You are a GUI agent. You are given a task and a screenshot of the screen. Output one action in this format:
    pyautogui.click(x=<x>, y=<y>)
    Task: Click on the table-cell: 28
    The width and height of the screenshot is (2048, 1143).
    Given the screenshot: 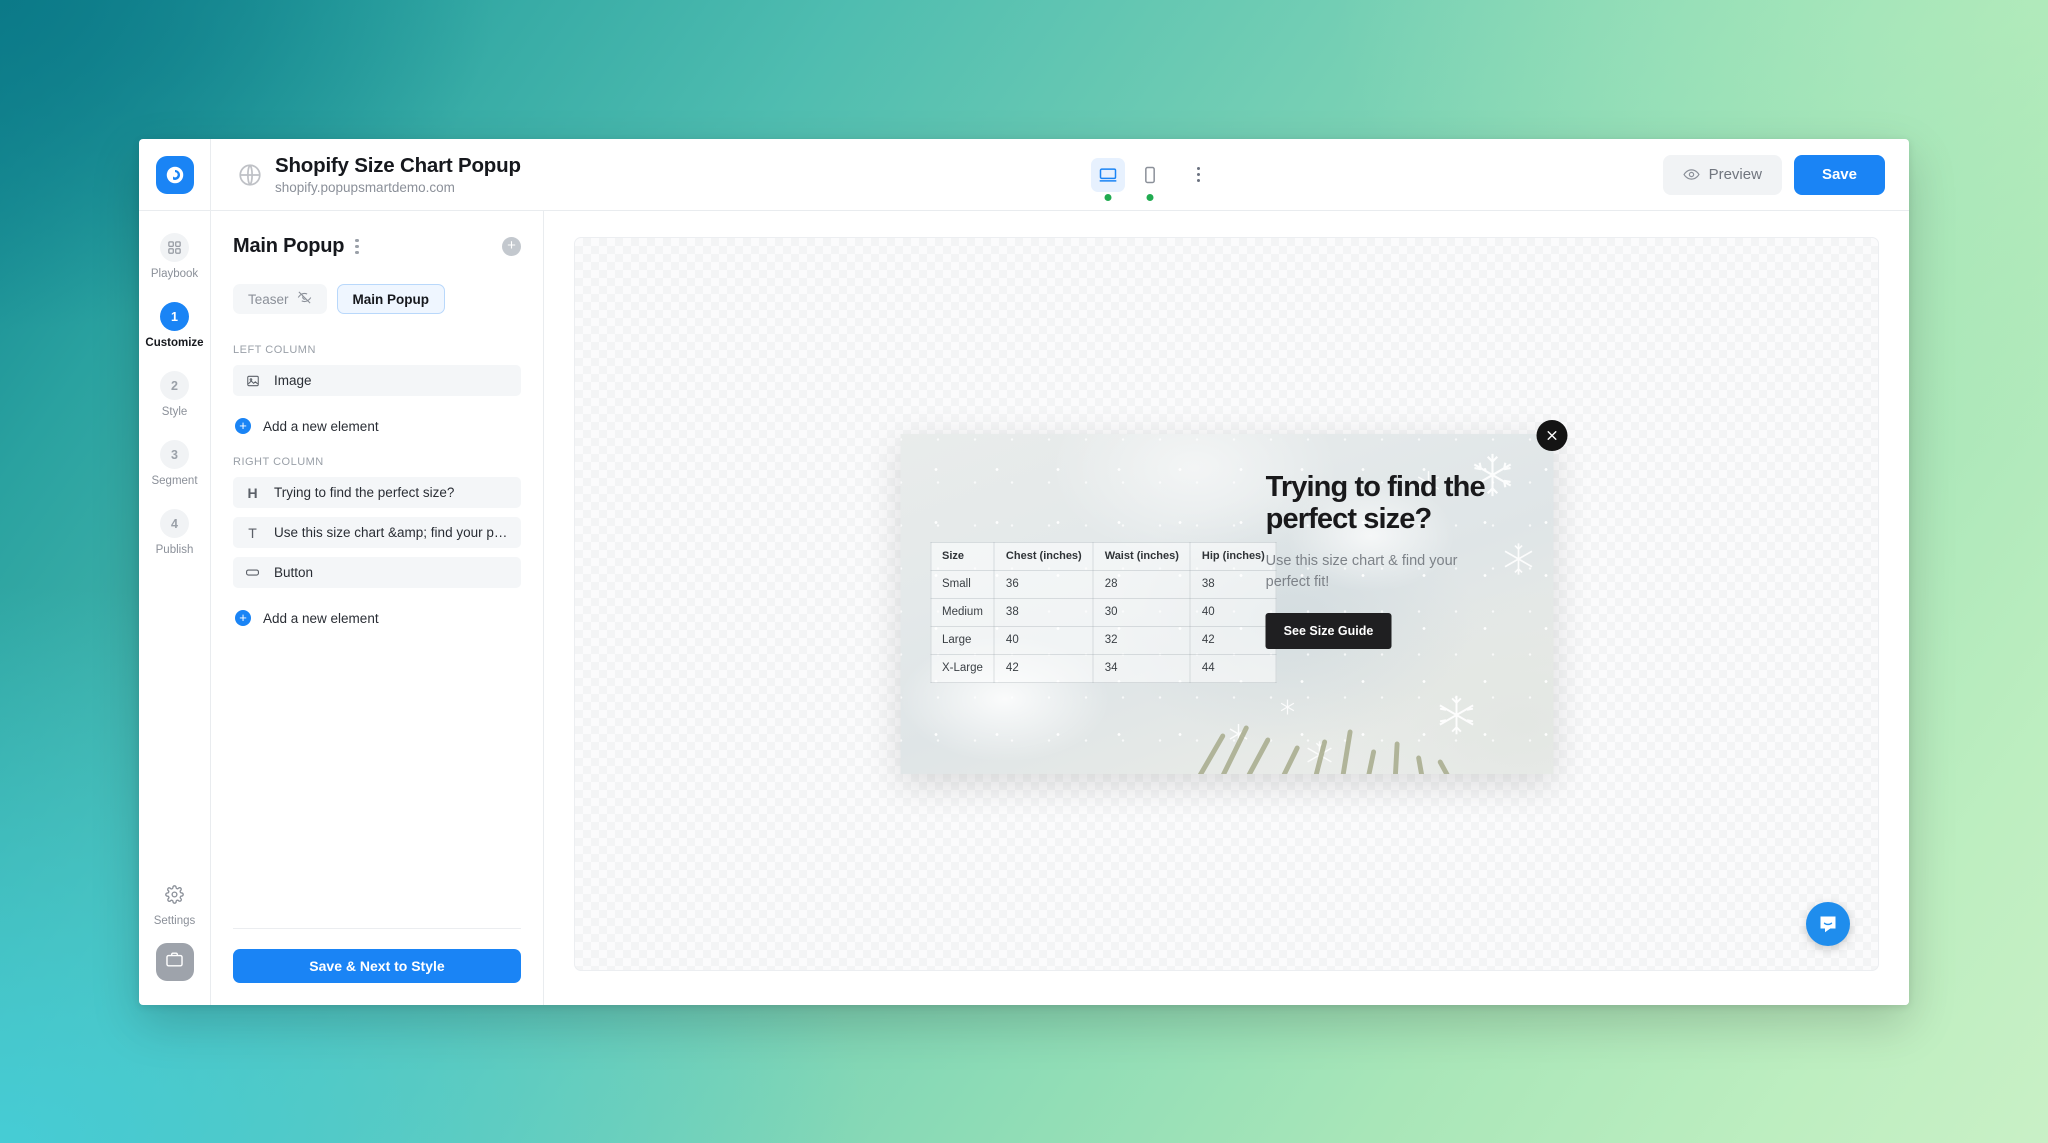 What is the action you would take?
    pyautogui.click(x=1141, y=584)
    